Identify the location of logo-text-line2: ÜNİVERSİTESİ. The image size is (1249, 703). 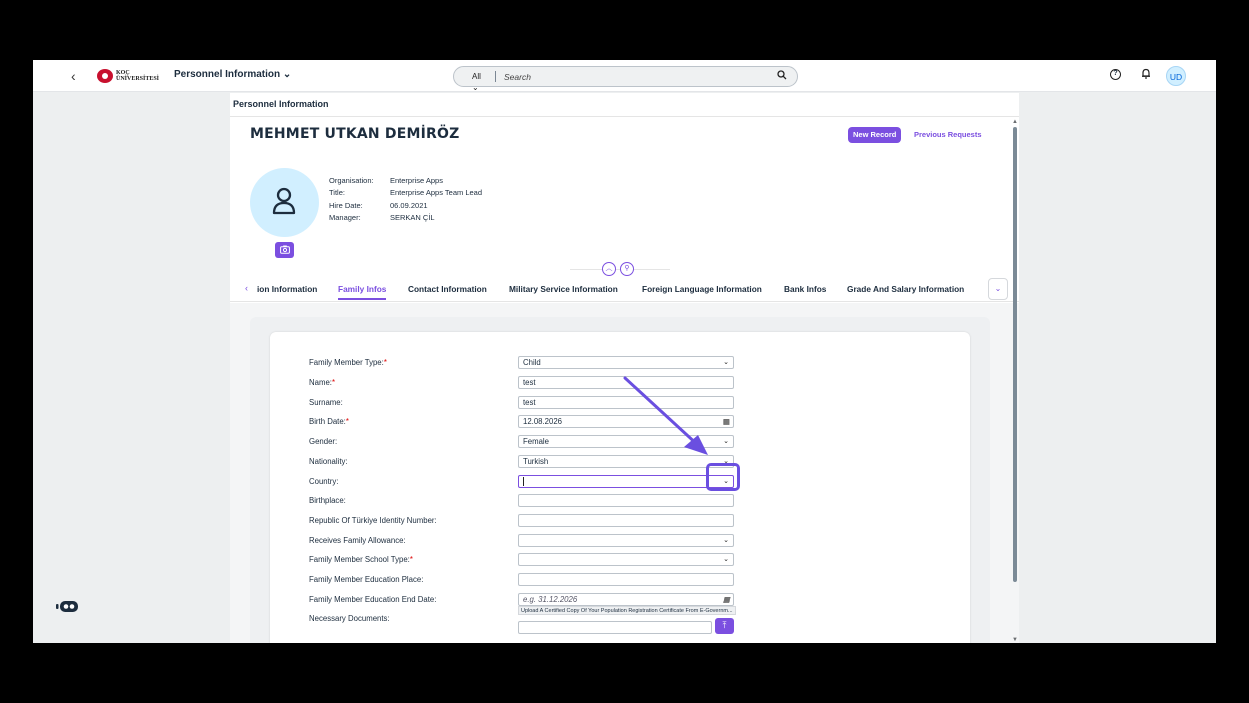
(138, 79).